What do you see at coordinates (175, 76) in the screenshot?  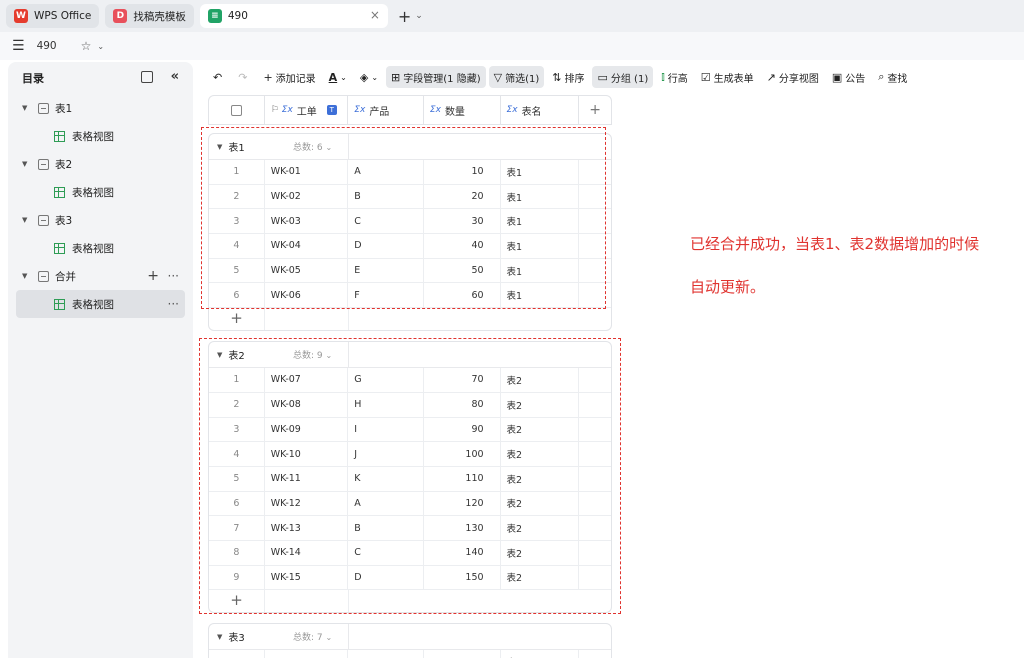 I see `collapse-icon: «` at bounding box center [175, 76].